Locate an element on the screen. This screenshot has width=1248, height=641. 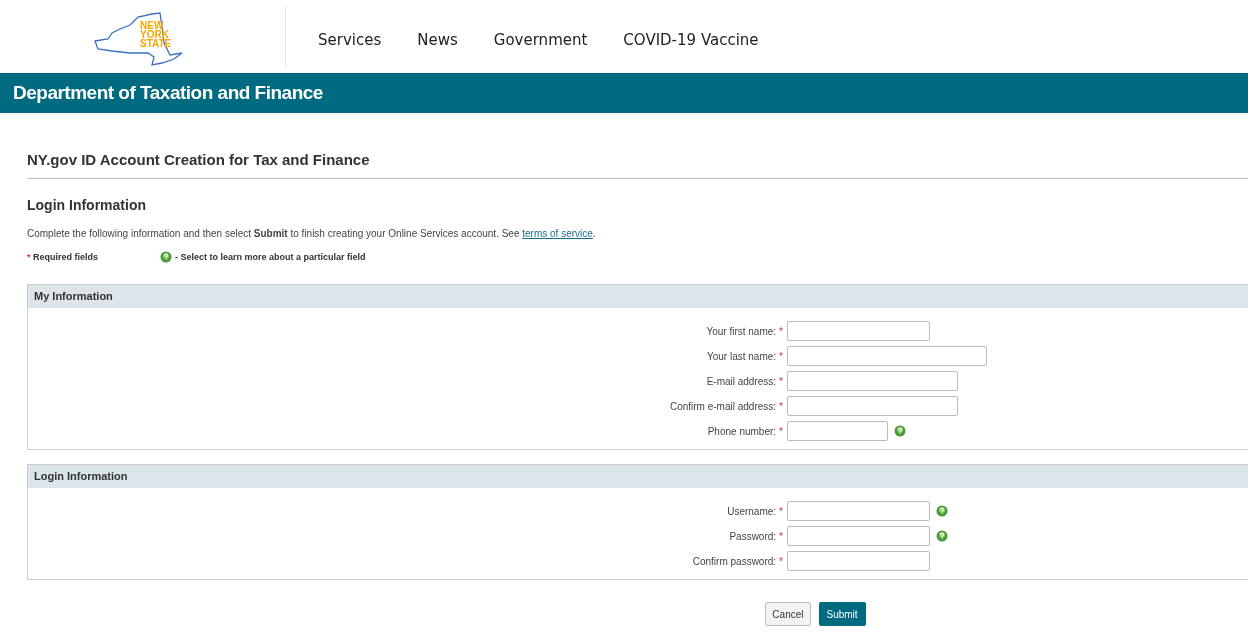
field-label: Password: is located at coordinates (753, 536).